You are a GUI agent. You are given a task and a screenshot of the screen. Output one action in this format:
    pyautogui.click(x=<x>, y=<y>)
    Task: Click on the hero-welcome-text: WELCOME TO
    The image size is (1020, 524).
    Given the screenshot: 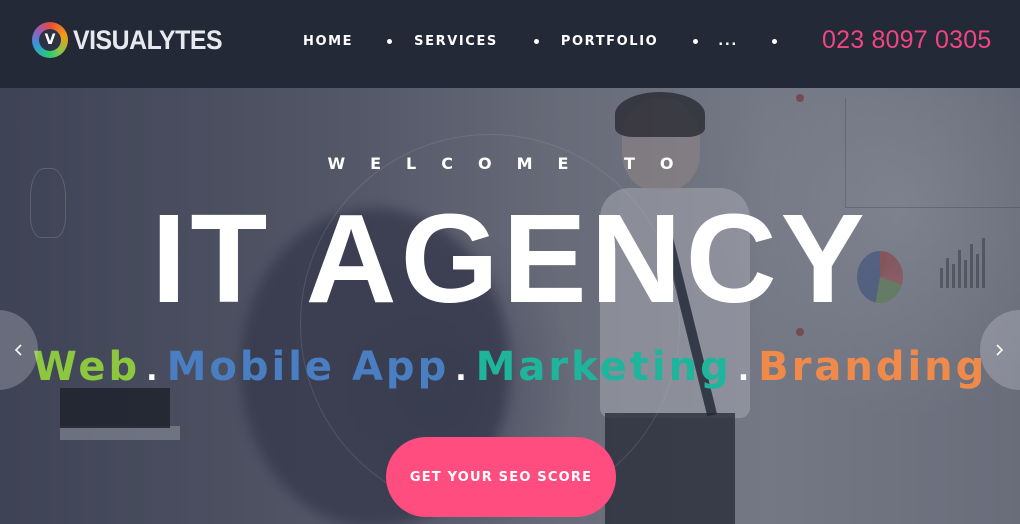 What is the action you would take?
    pyautogui.click(x=513, y=163)
    